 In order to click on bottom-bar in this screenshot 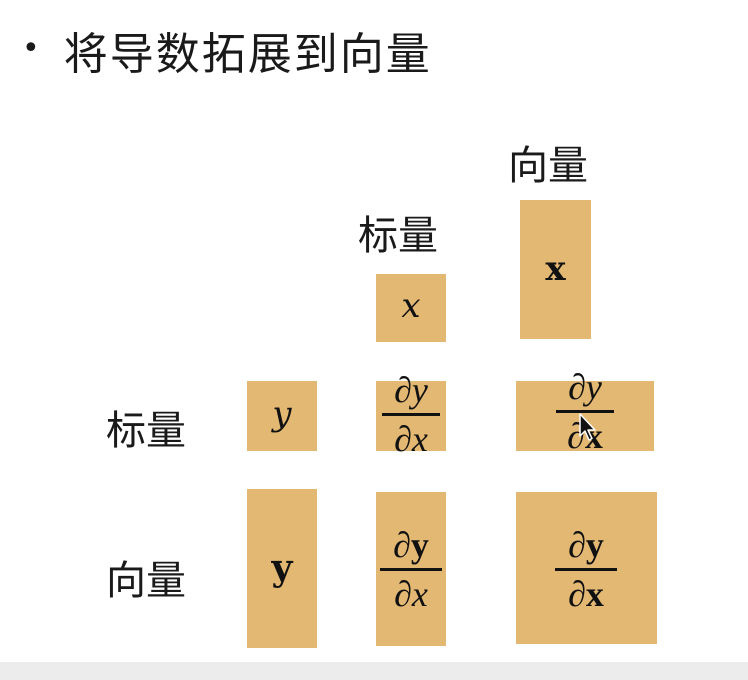, I will do `click(374, 671)`.